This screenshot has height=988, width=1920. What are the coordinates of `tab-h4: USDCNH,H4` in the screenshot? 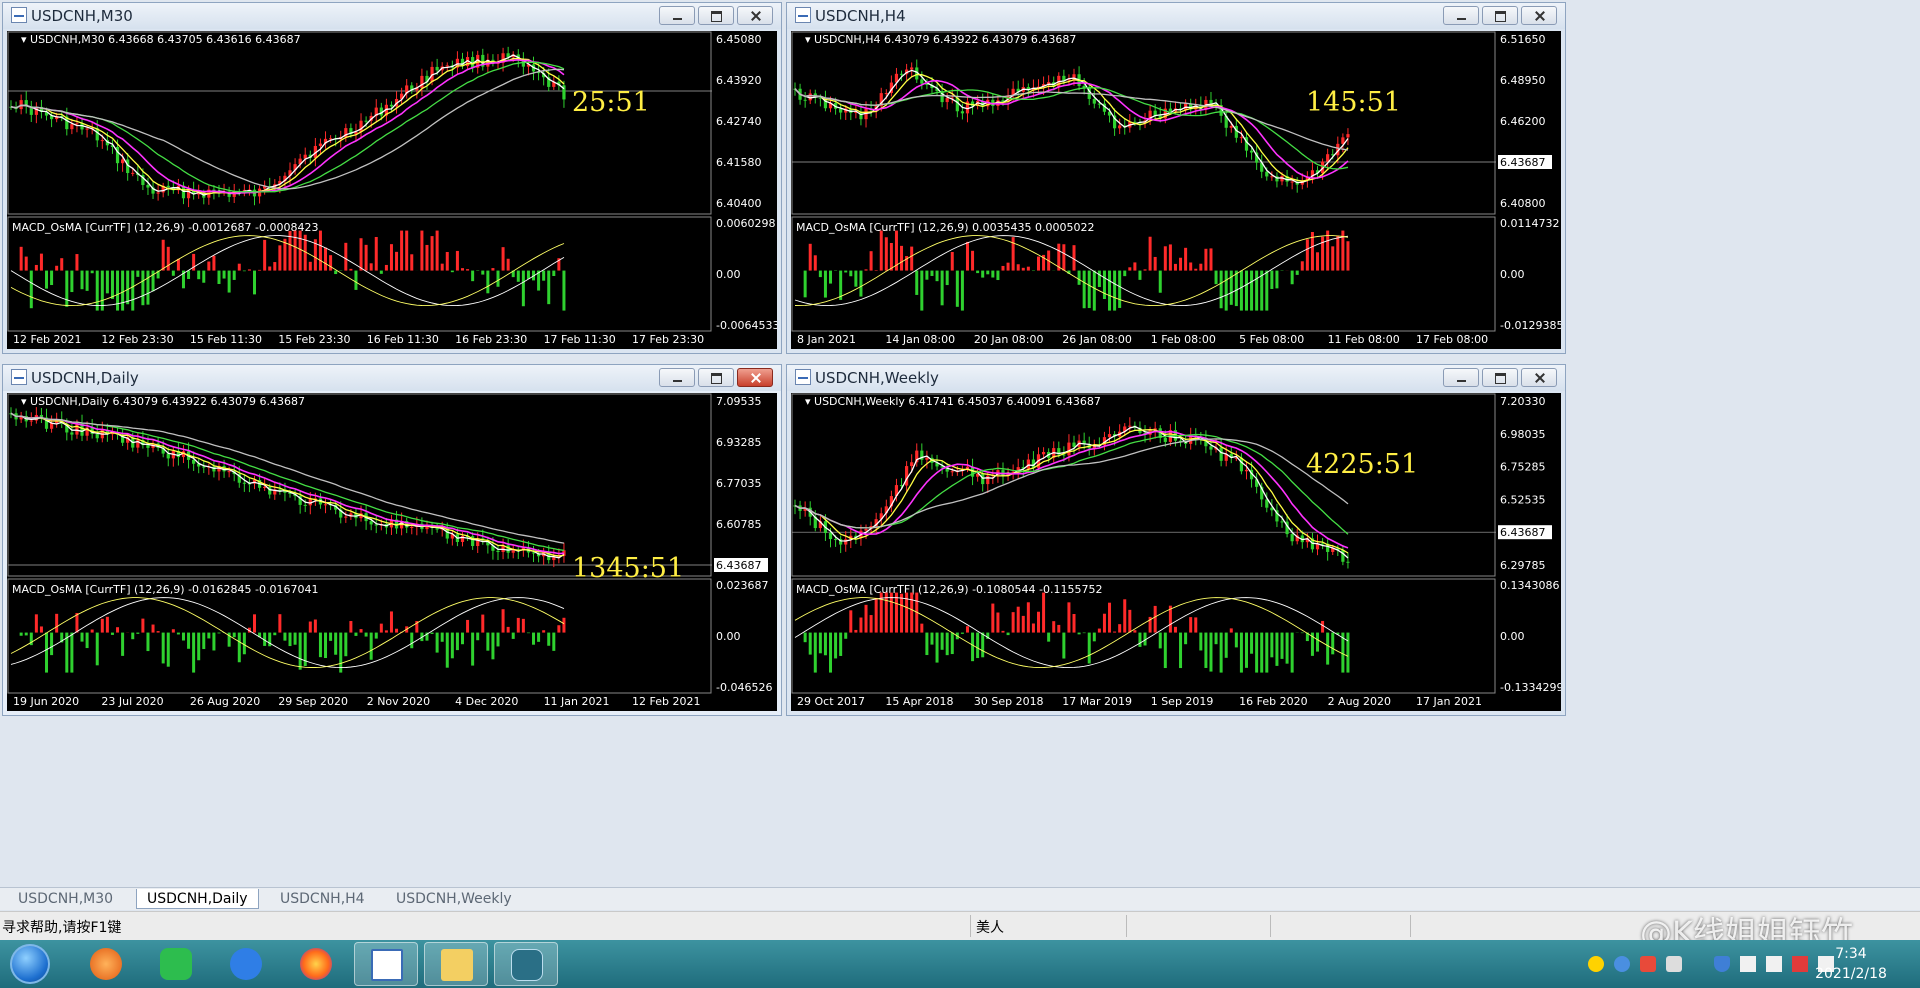 It's located at (322, 899).